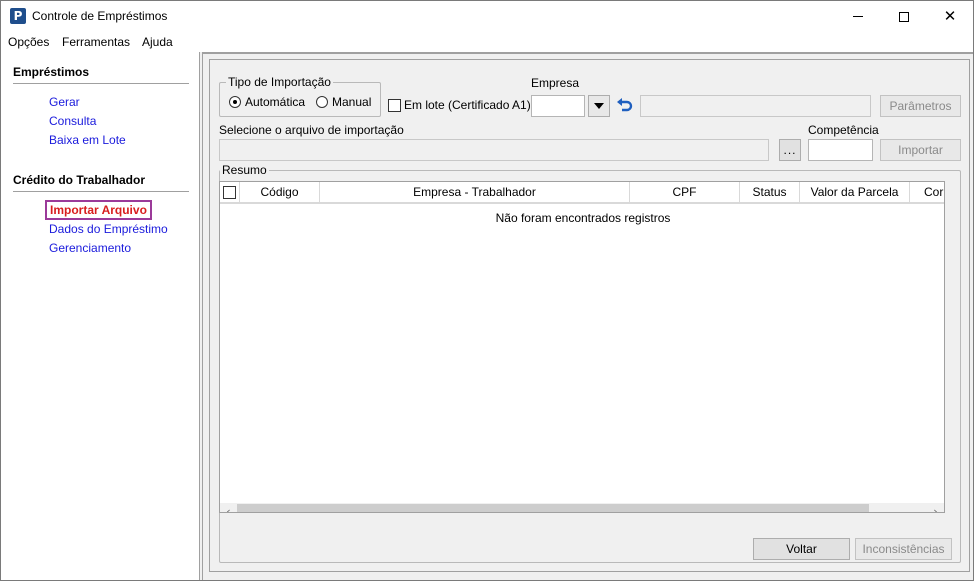 Image resolution: width=974 pixels, height=581 pixels. I want to click on sidebar-item-gerenciamento: Gerenciamento, so click(90, 248).